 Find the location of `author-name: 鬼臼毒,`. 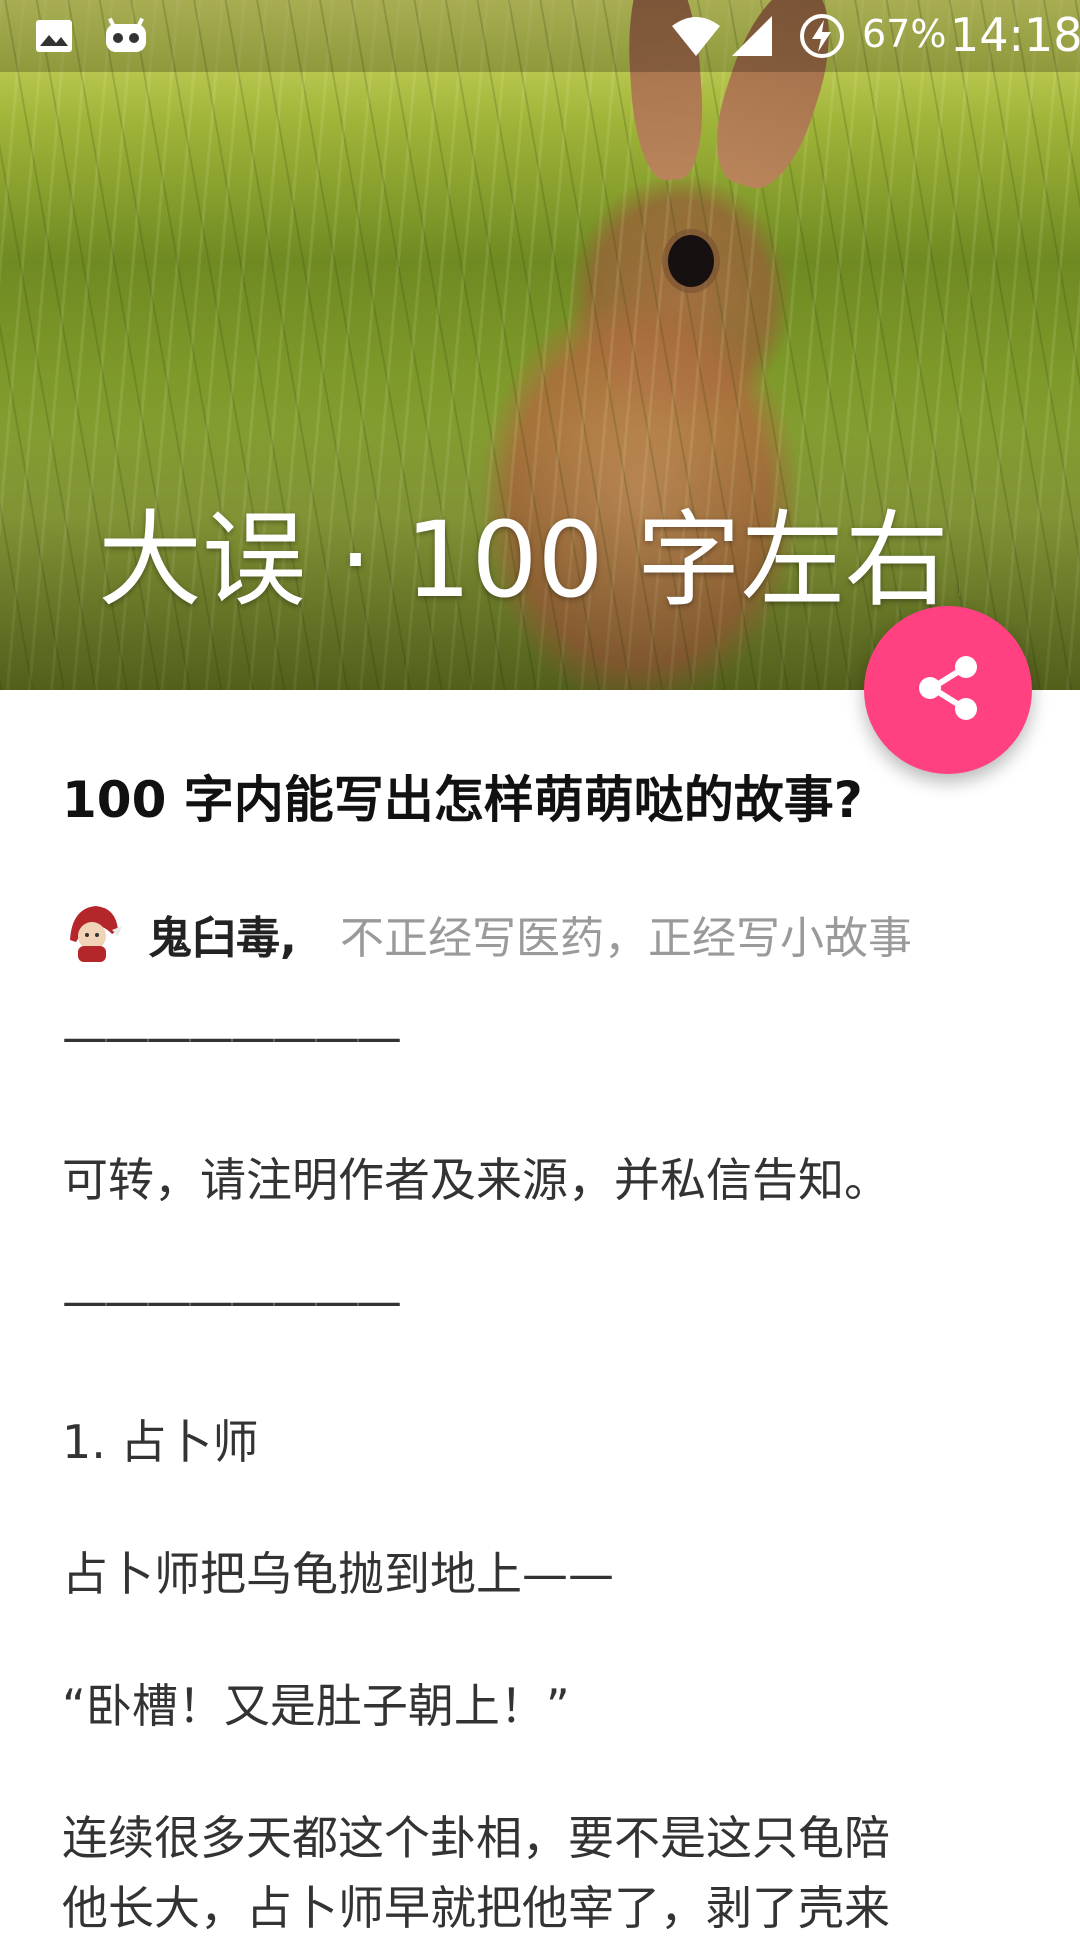

author-name: 鬼臼毒, is located at coordinates (222, 934).